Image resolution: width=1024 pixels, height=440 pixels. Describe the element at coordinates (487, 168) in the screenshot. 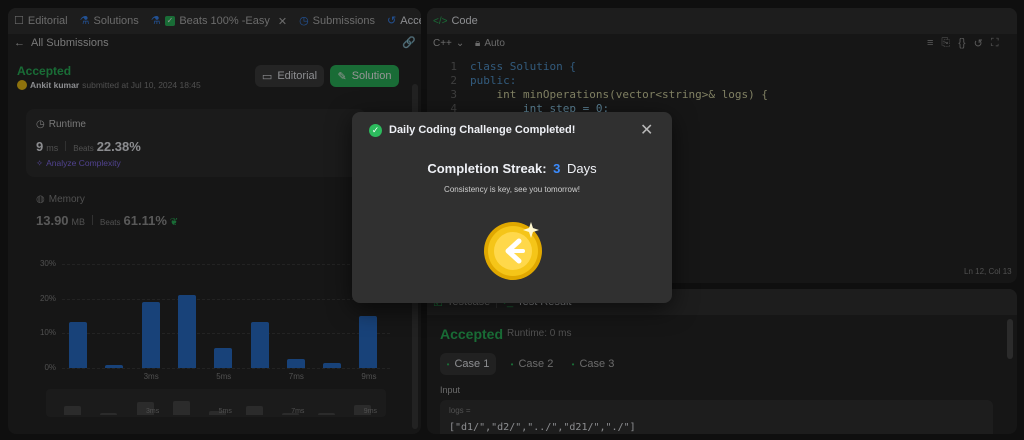

I see `streak-label: Completion Streak:` at that location.